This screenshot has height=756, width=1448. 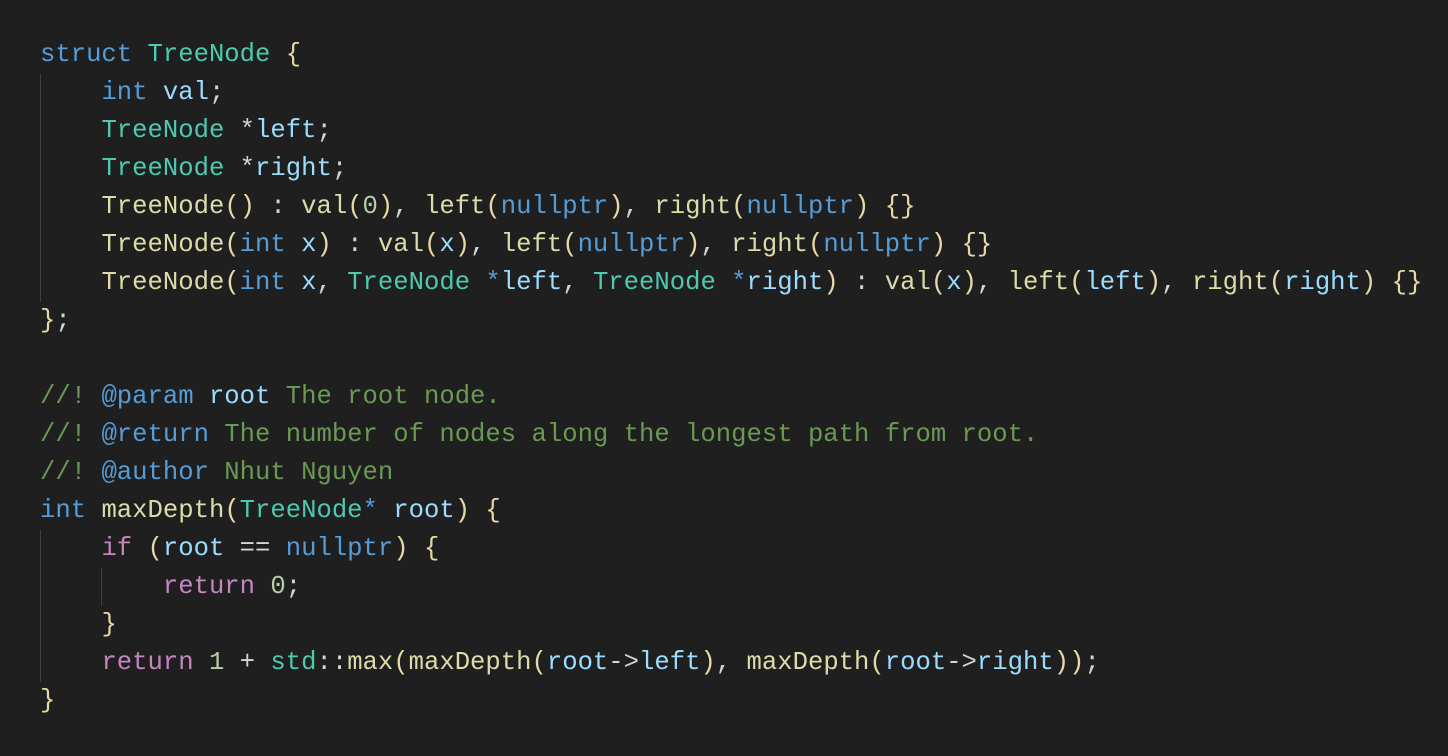 What do you see at coordinates (1230, 282) in the screenshot?
I see `function-name-token: right` at bounding box center [1230, 282].